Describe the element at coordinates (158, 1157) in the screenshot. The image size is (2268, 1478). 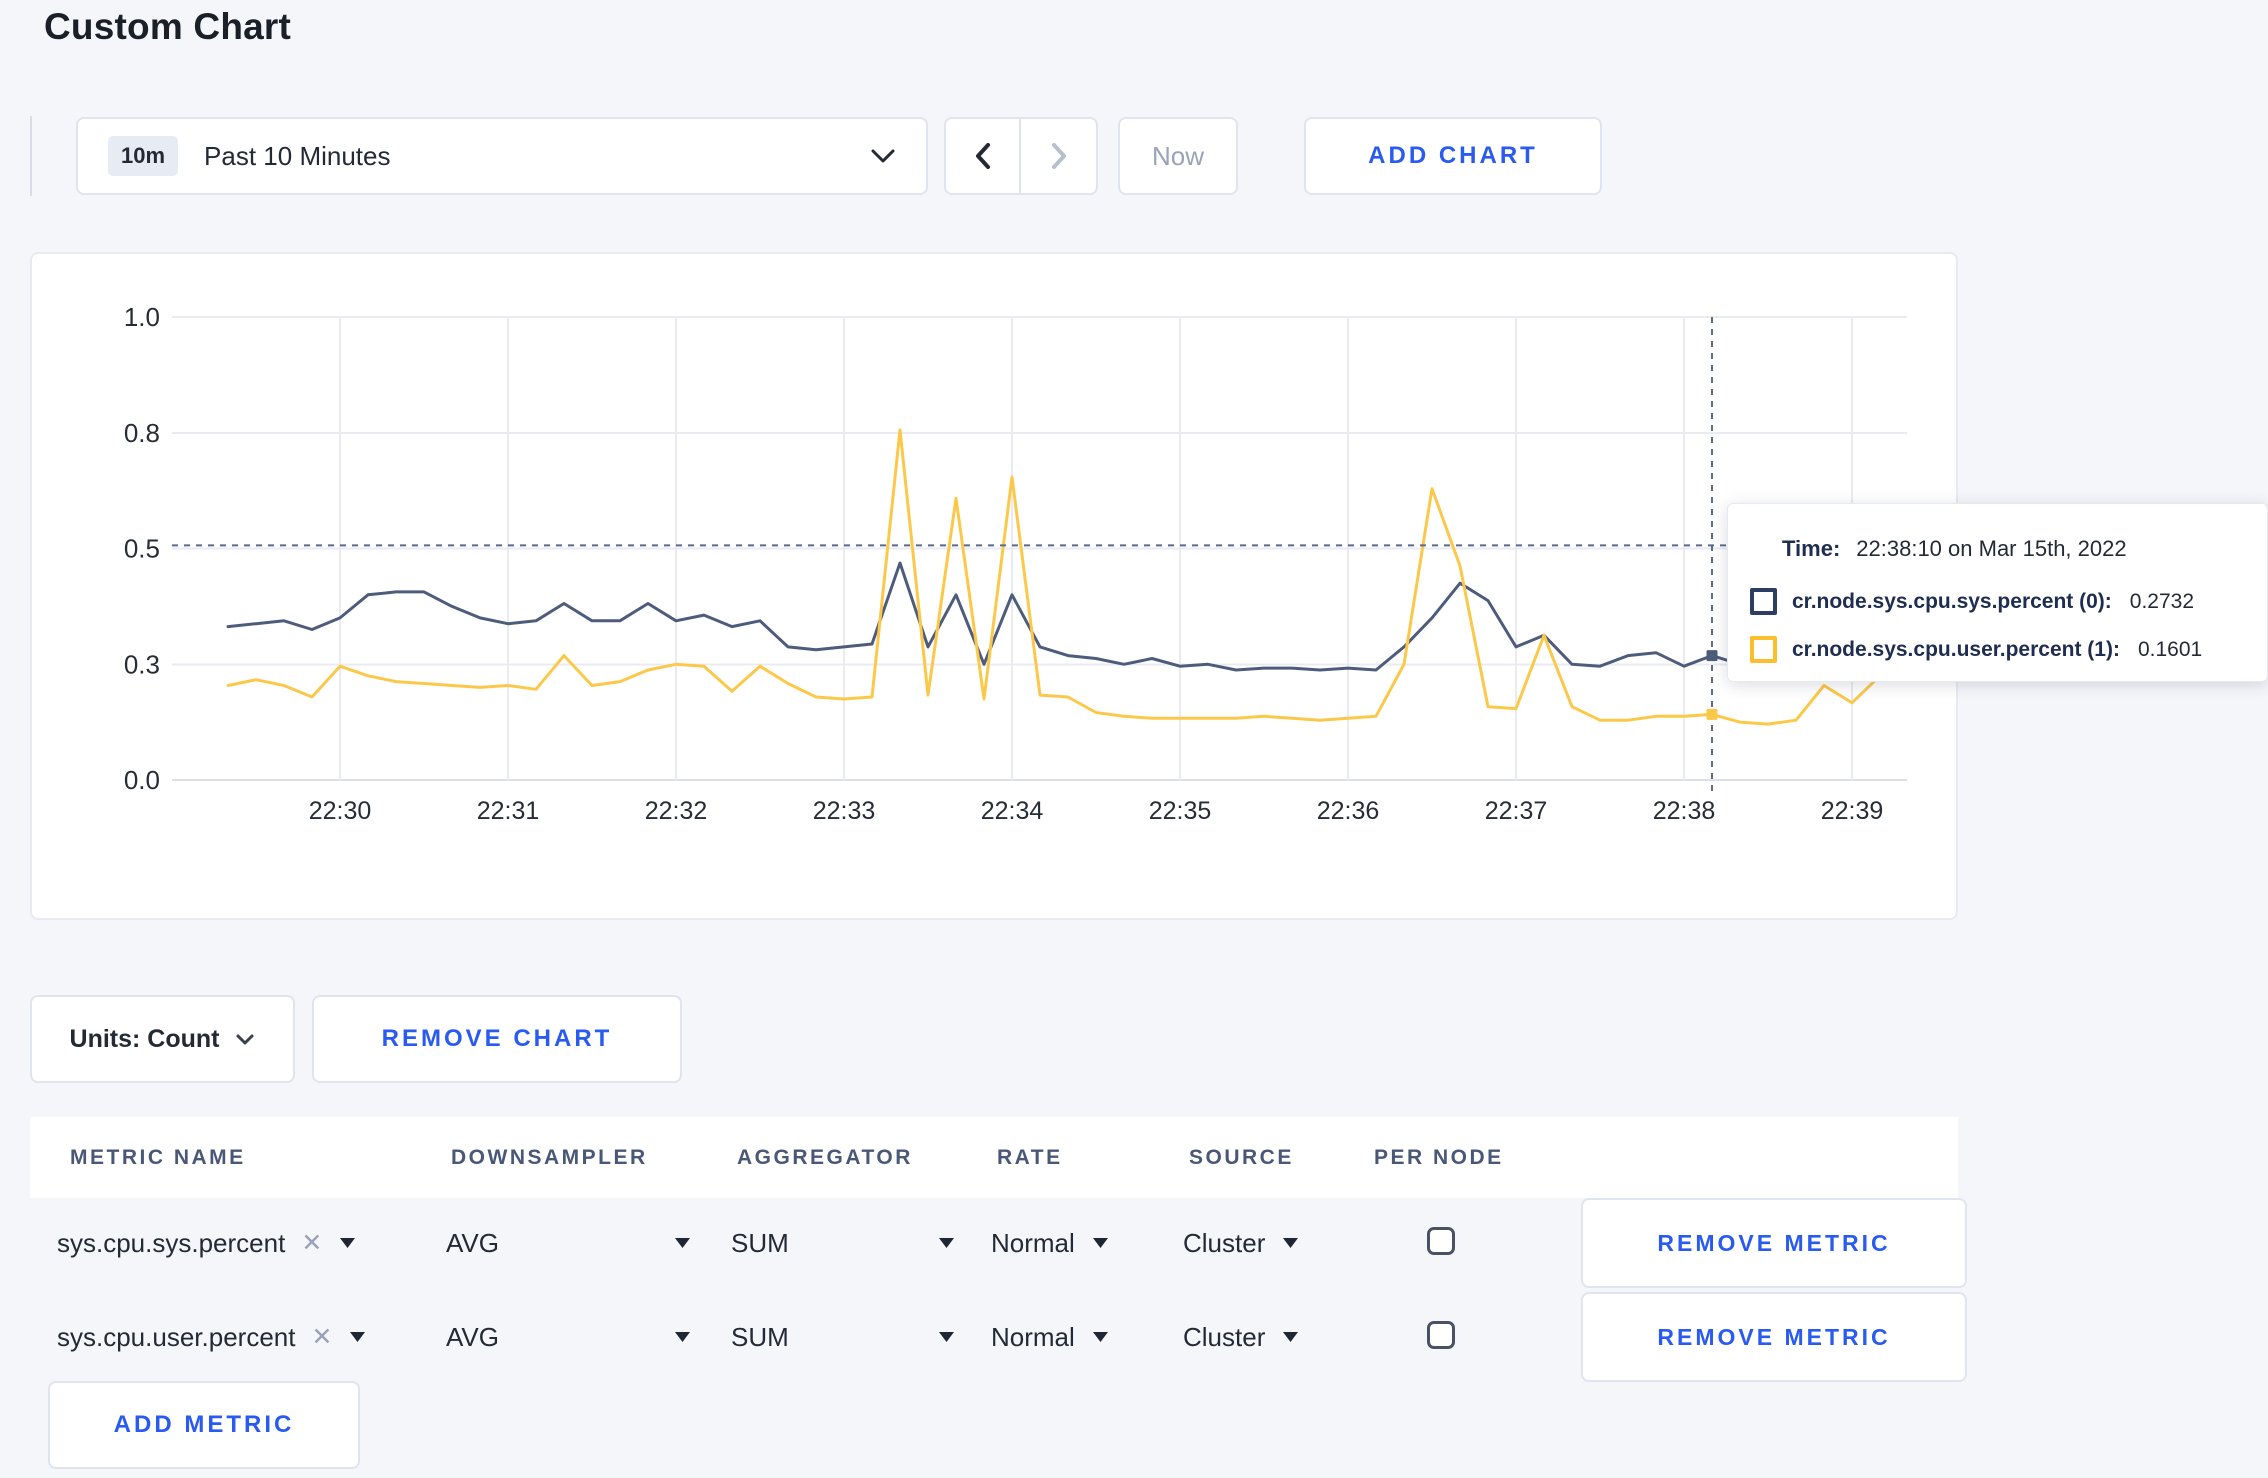
I see `col-header-metric-name: METRIC NAME` at that location.